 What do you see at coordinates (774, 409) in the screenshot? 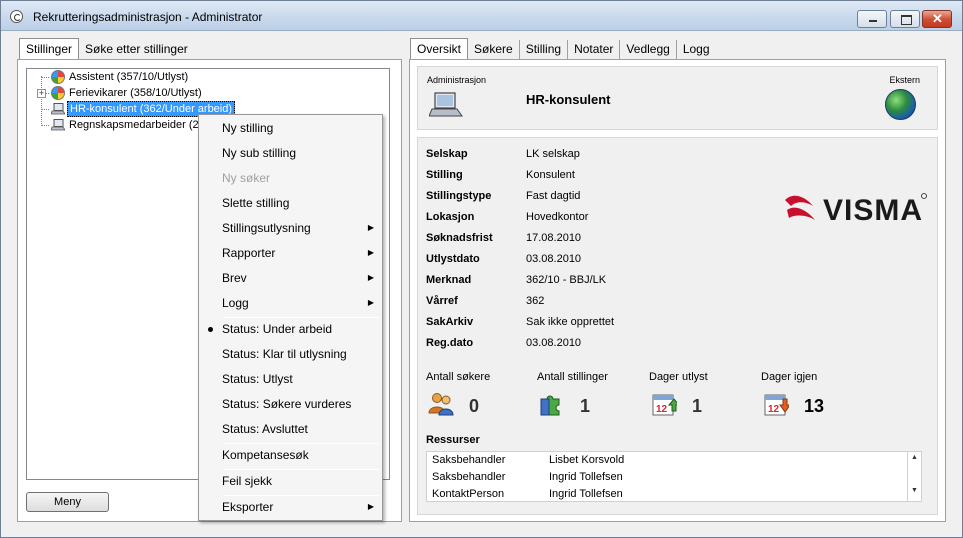
I see `svg-text: 12` at bounding box center [774, 409].